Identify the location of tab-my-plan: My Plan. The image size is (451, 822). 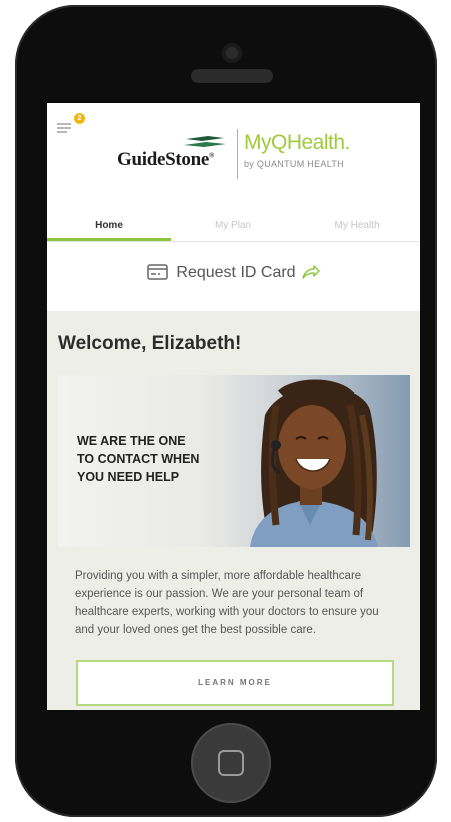
(233, 225).